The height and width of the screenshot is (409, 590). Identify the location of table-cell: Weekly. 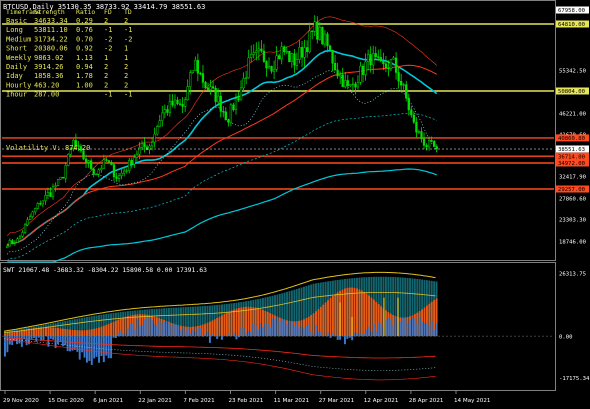
(18, 58).